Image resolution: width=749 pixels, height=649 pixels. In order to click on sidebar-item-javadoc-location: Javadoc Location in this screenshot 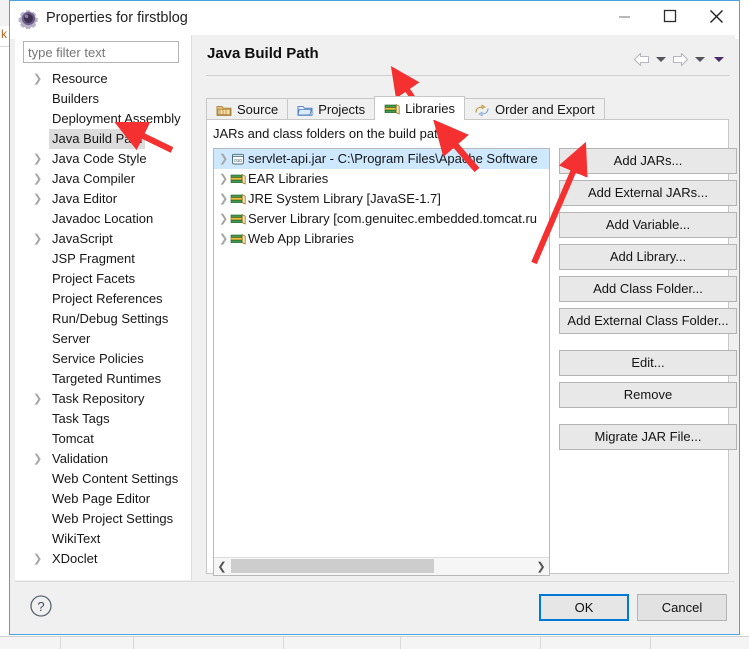, I will do `click(103, 219)`.